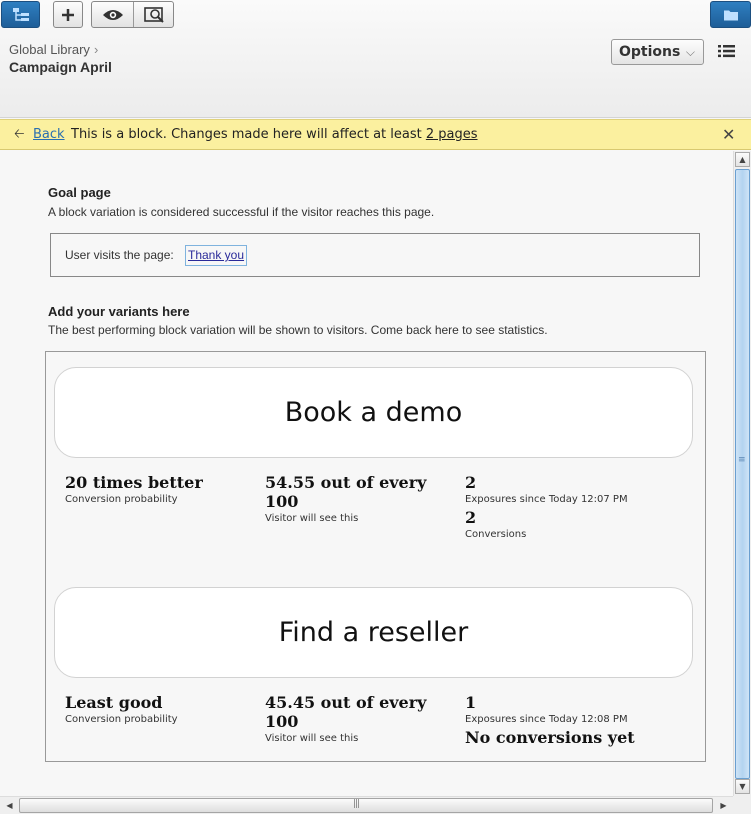 Image resolution: width=751 pixels, height=814 pixels. I want to click on scroll-down-icon: ▼, so click(742, 786).